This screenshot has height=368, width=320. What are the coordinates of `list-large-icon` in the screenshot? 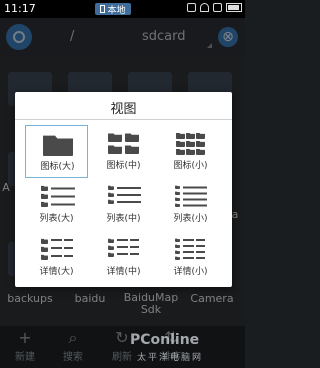 It's located at (58, 196).